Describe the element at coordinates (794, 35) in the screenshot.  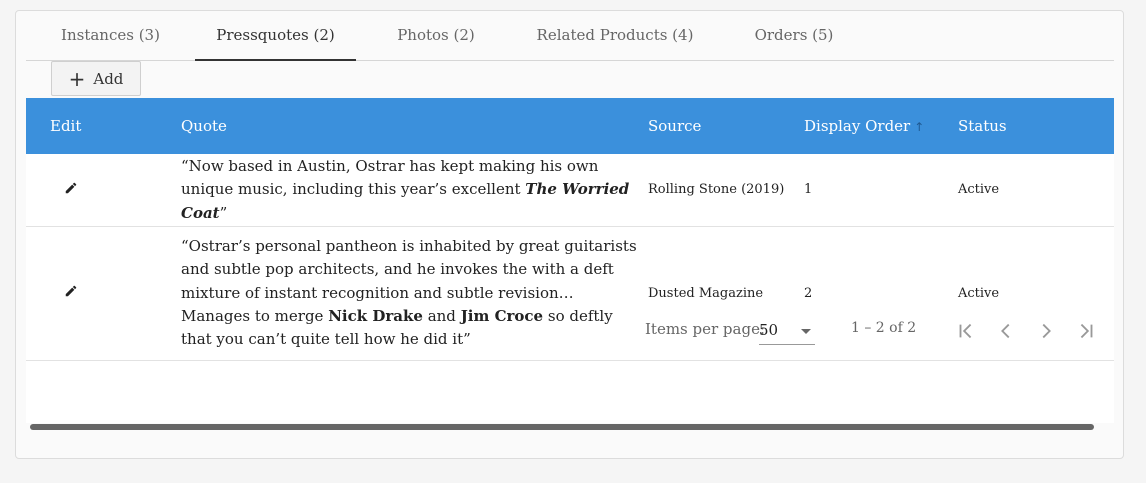
I see `tab-orders: Orders (5)` at that location.